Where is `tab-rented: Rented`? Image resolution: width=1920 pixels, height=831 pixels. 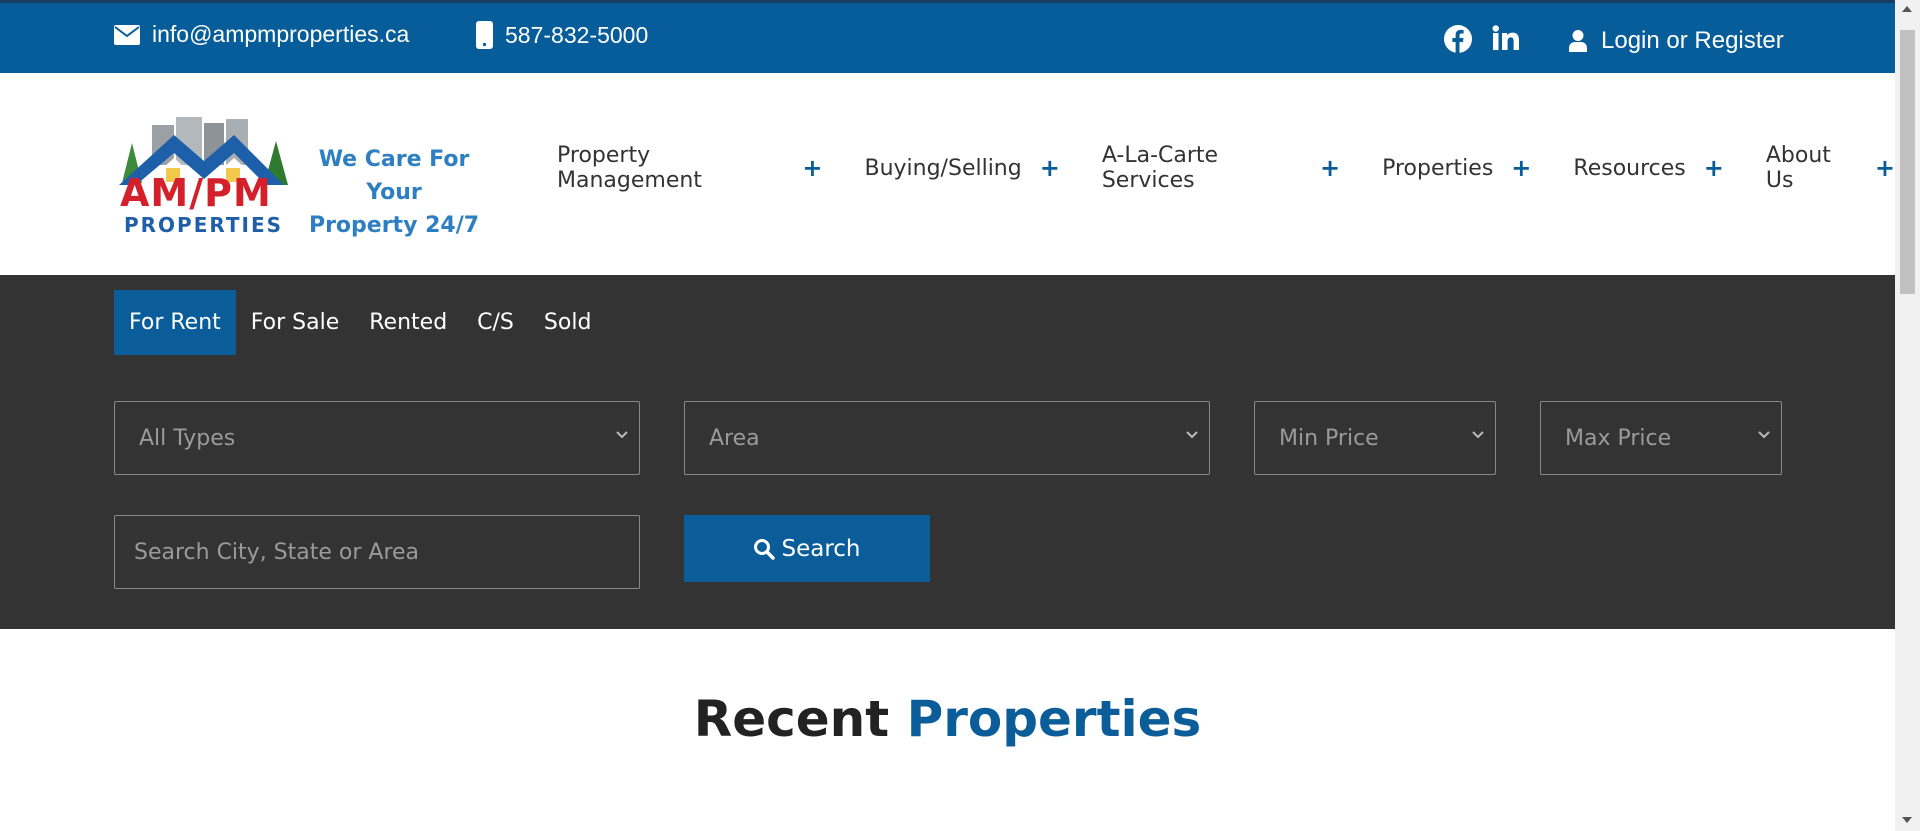 tab-rented: Rented is located at coordinates (408, 322).